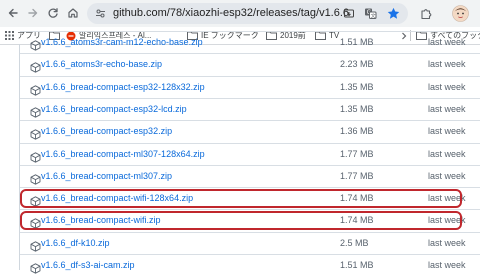 The width and height of the screenshot is (480, 279). Describe the element at coordinates (9, 35) in the screenshot. I see `apps-grid-icon` at that location.